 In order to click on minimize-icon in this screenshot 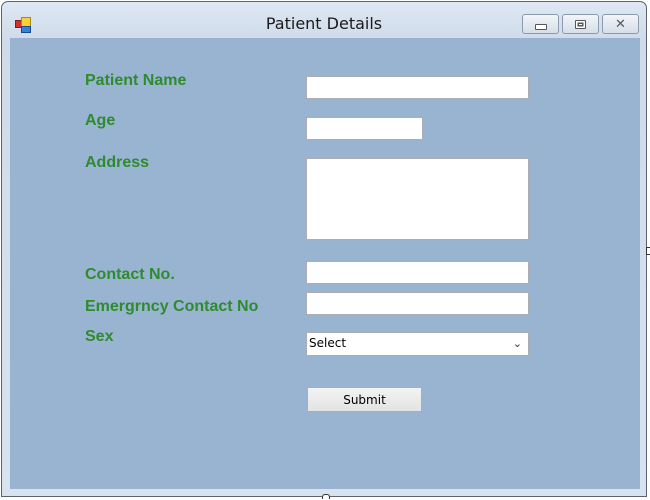, I will do `click(540, 26)`.